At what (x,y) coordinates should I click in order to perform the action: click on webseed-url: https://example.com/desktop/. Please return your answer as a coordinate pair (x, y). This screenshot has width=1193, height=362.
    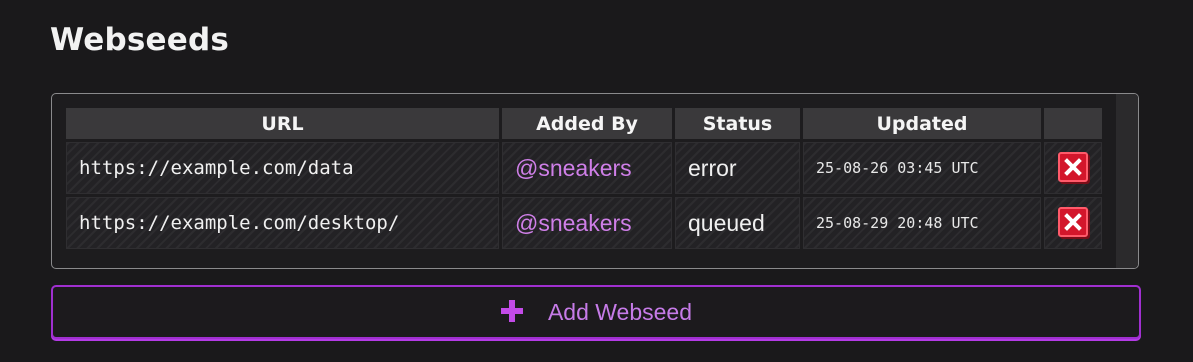
    Looking at the image, I should click on (282, 223).